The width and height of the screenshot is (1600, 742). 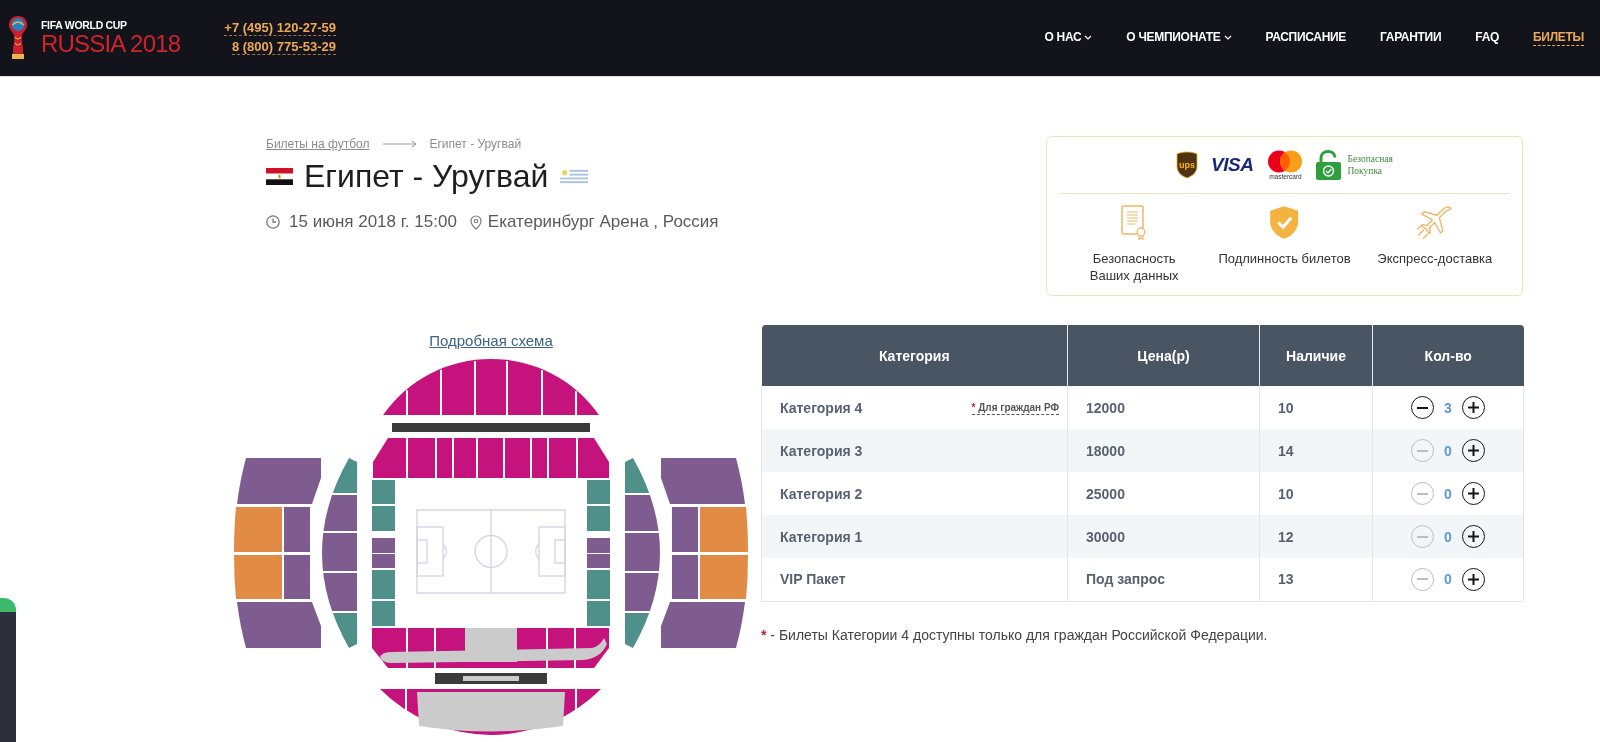 I want to click on match-venue: Екатеринбург Арена , Россия, so click(x=603, y=222).